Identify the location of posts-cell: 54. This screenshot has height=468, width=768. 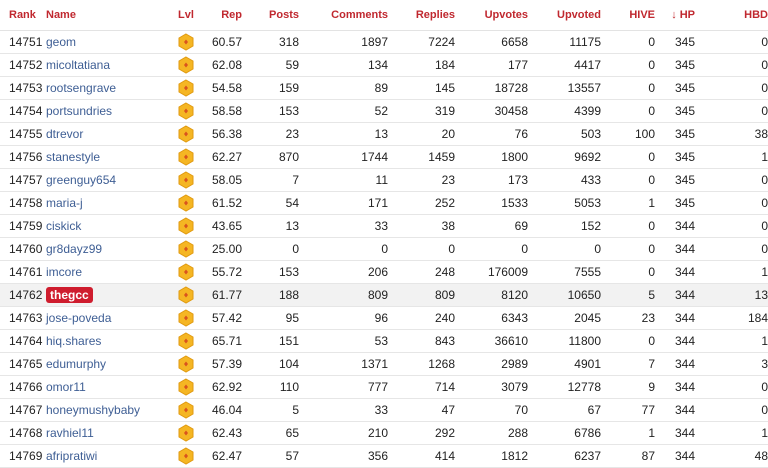
(270, 203).